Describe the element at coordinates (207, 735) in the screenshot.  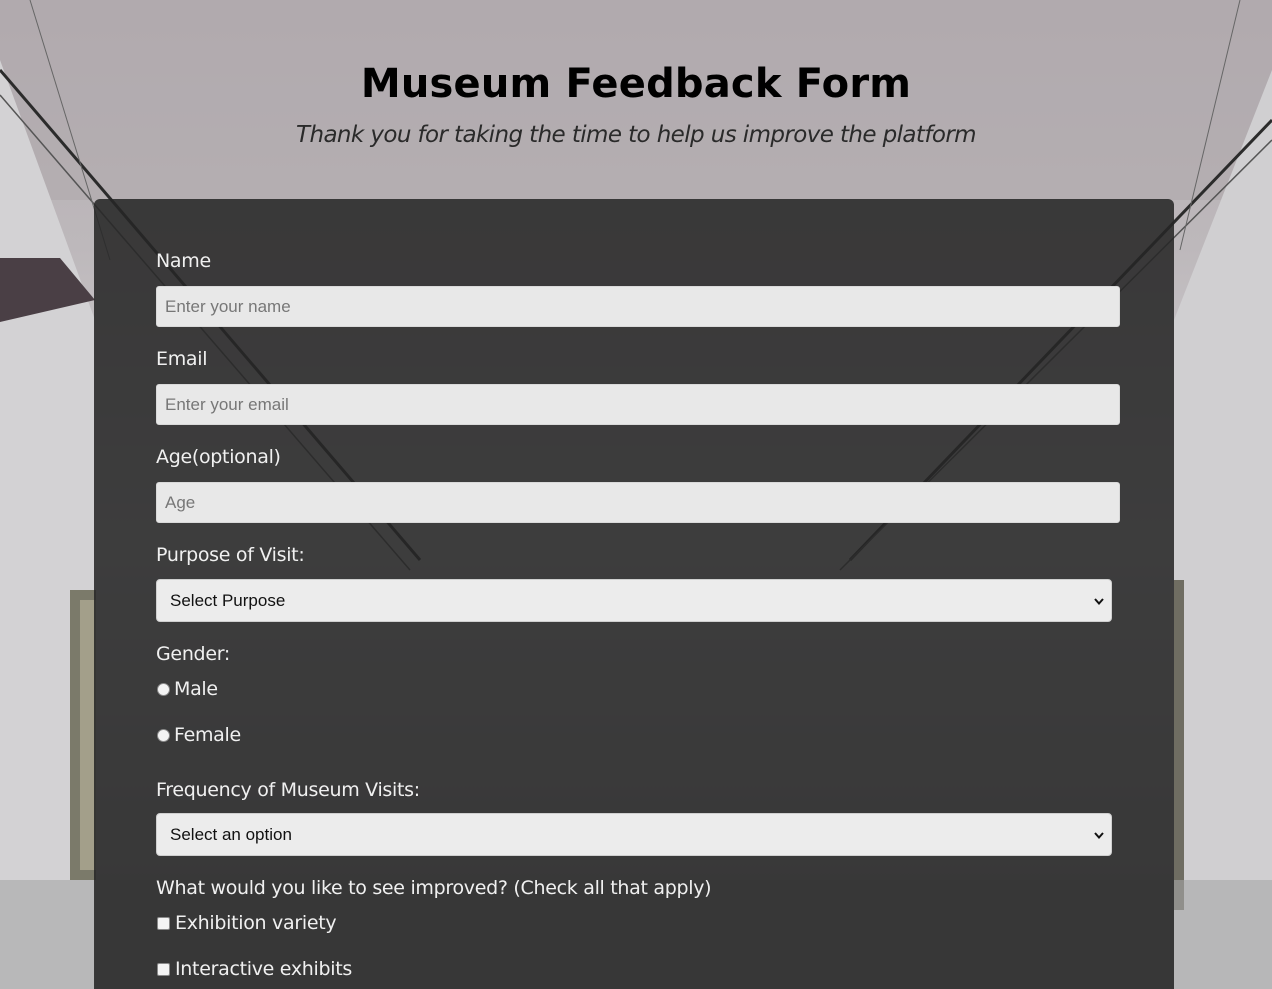
I see `gender-option-label: Female` at that location.